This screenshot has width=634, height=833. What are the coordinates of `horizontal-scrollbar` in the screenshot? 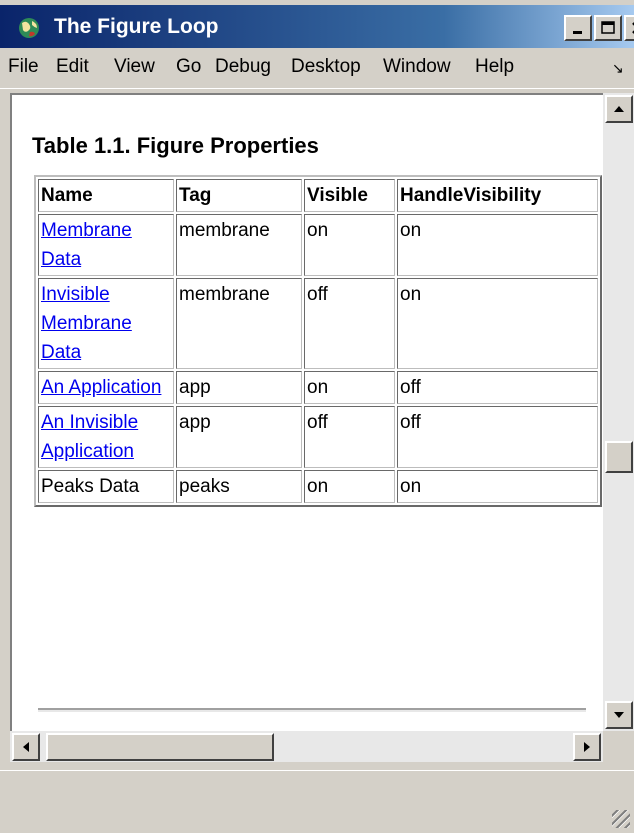 It's located at (306, 746).